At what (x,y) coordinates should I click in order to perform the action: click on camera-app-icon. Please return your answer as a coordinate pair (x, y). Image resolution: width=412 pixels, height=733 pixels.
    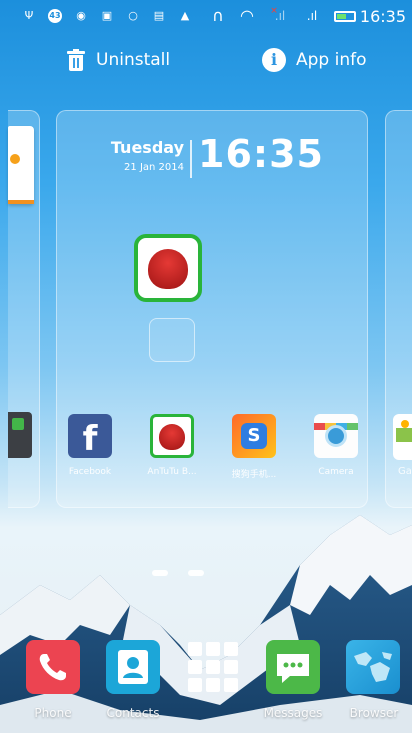
    Looking at the image, I should click on (336, 436).